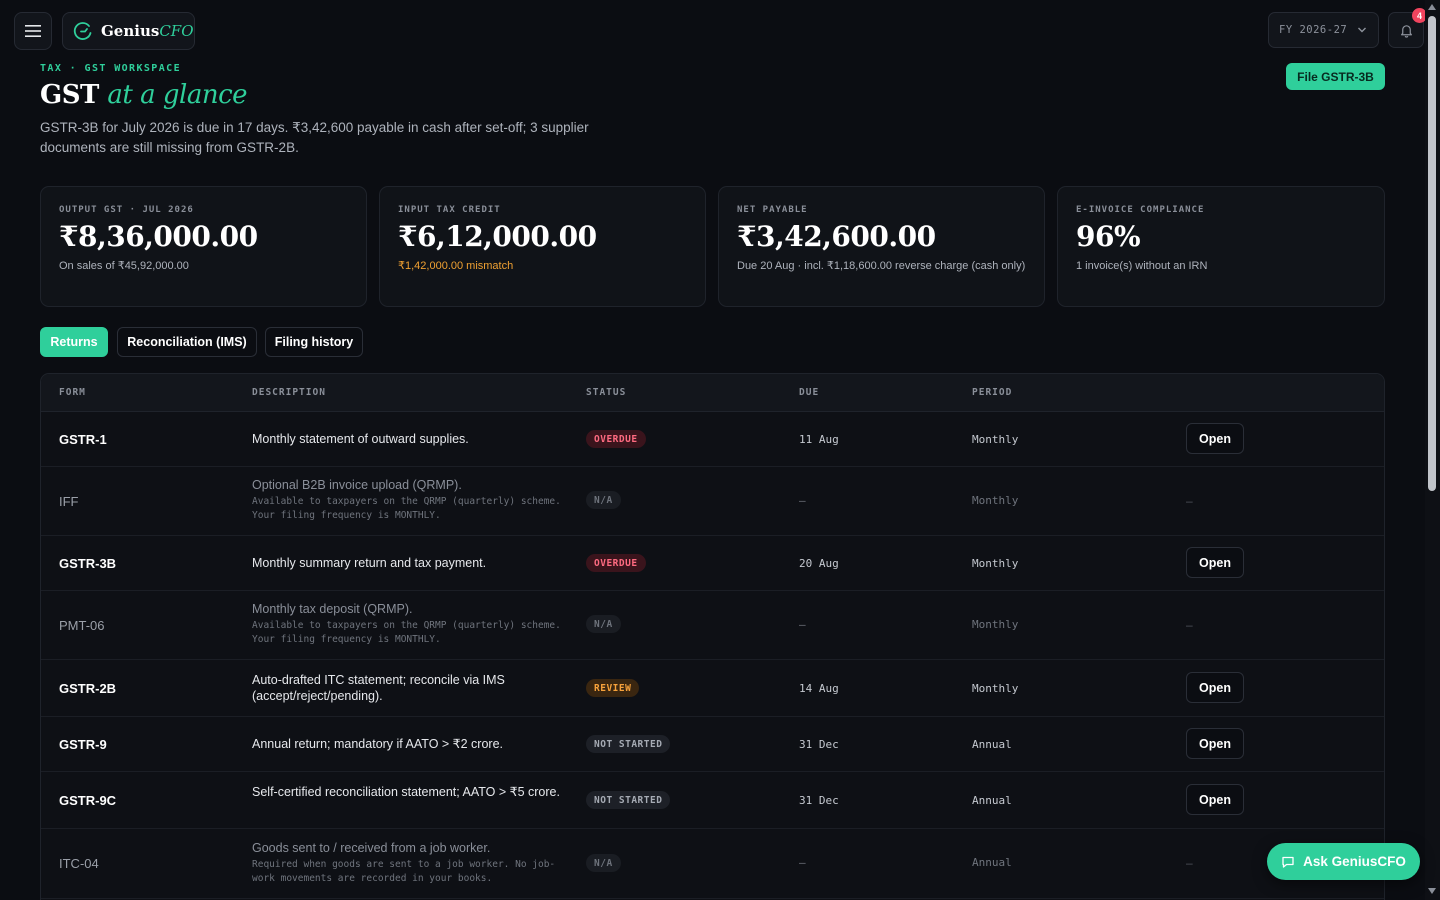 This screenshot has height=900, width=1440. Describe the element at coordinates (606, 392) in the screenshot. I see `column-header-status: STATUS` at that location.